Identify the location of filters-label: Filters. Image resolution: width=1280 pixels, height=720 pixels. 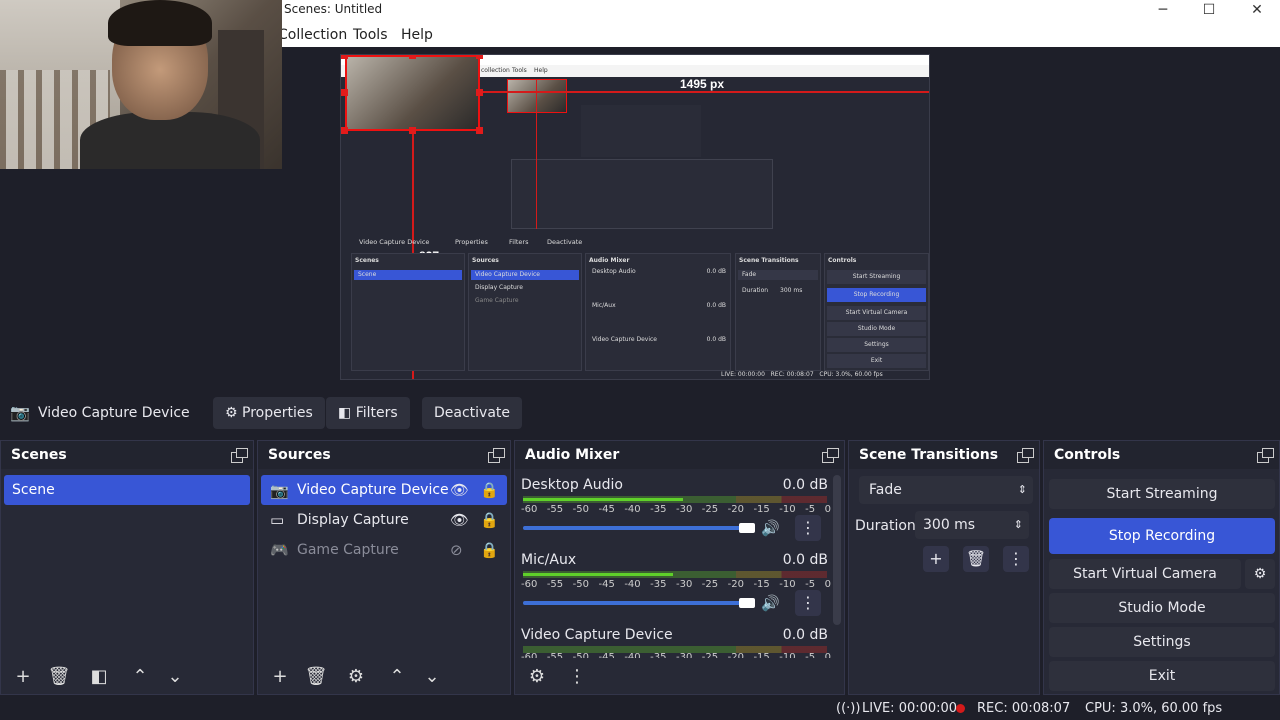
(376, 413).